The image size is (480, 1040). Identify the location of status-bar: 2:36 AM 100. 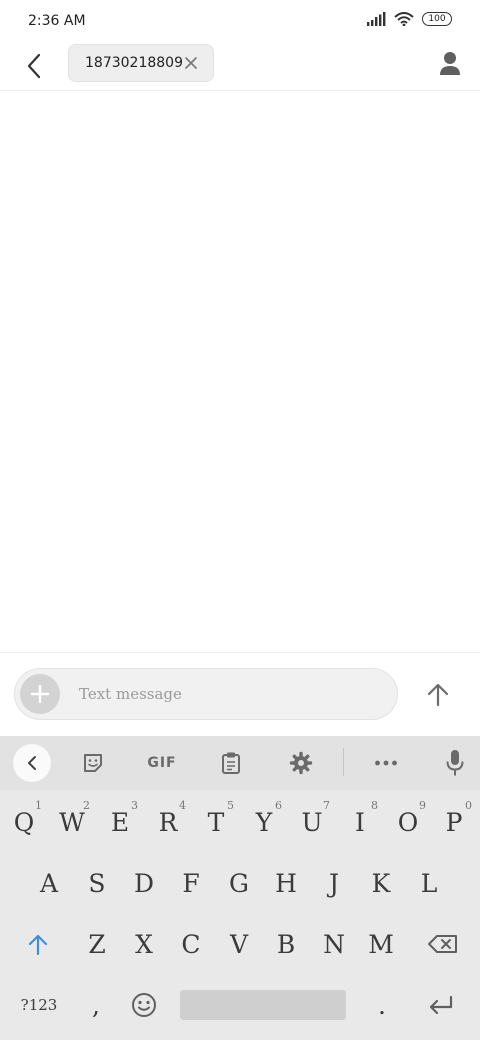
(240, 22).